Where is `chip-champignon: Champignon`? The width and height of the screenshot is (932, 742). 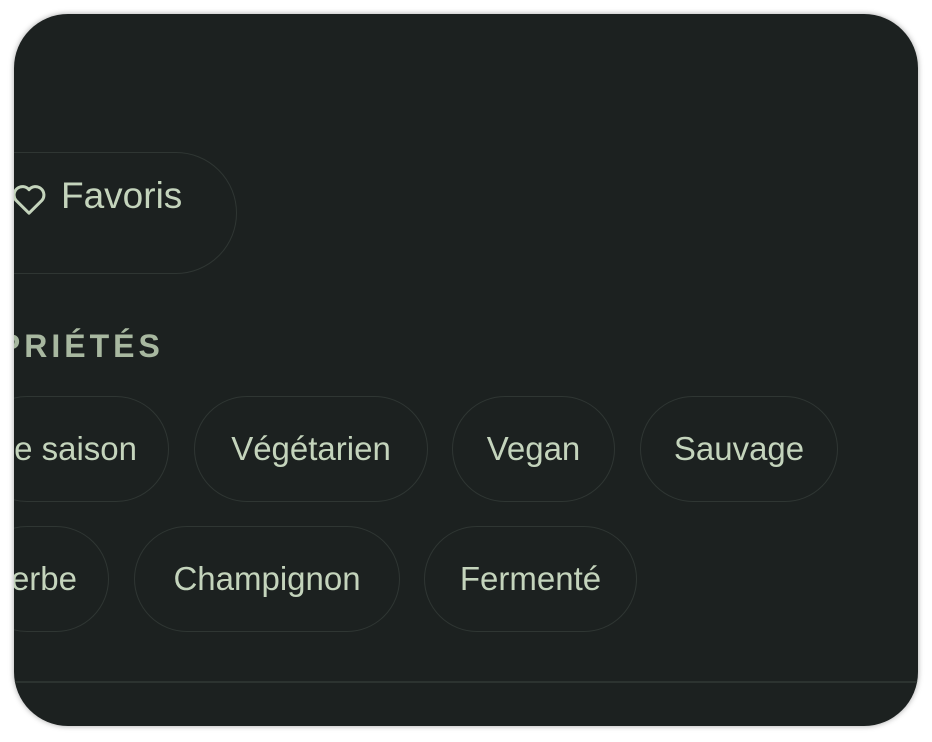
chip-champignon: Champignon is located at coordinates (267, 579).